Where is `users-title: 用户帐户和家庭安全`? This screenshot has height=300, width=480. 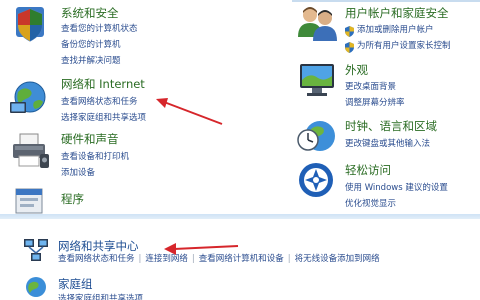 users-title: 用户帐户和家庭安全 is located at coordinates (397, 13).